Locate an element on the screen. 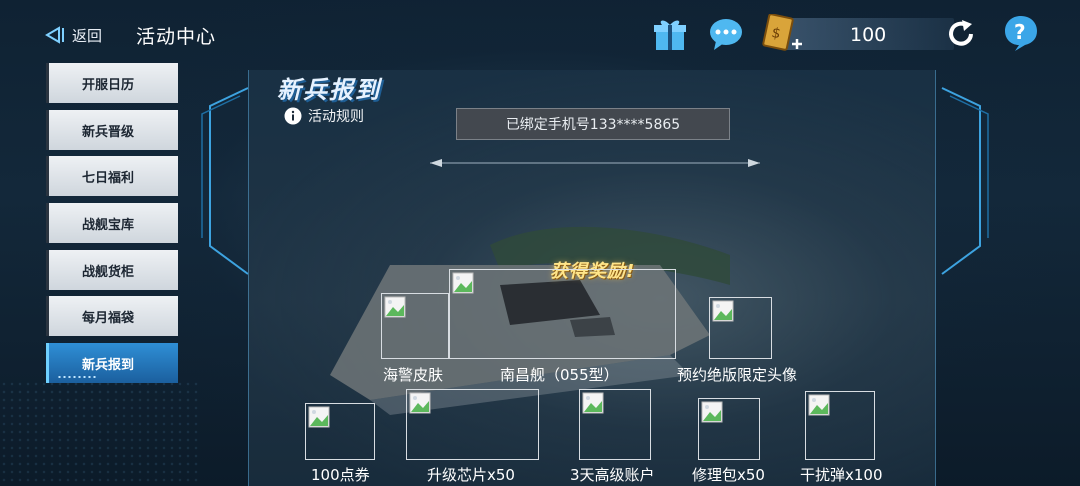 This screenshot has width=1080, height=486. rules-label: 活动规则 is located at coordinates (336, 117).